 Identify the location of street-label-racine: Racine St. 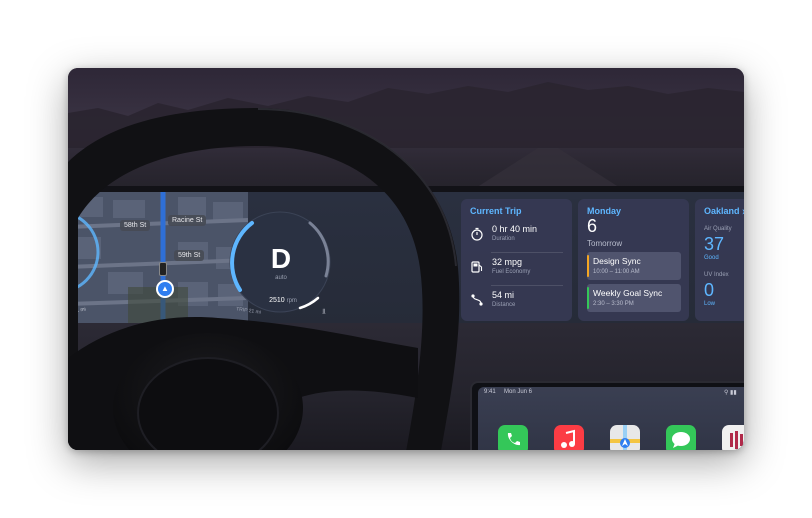
(187, 220).